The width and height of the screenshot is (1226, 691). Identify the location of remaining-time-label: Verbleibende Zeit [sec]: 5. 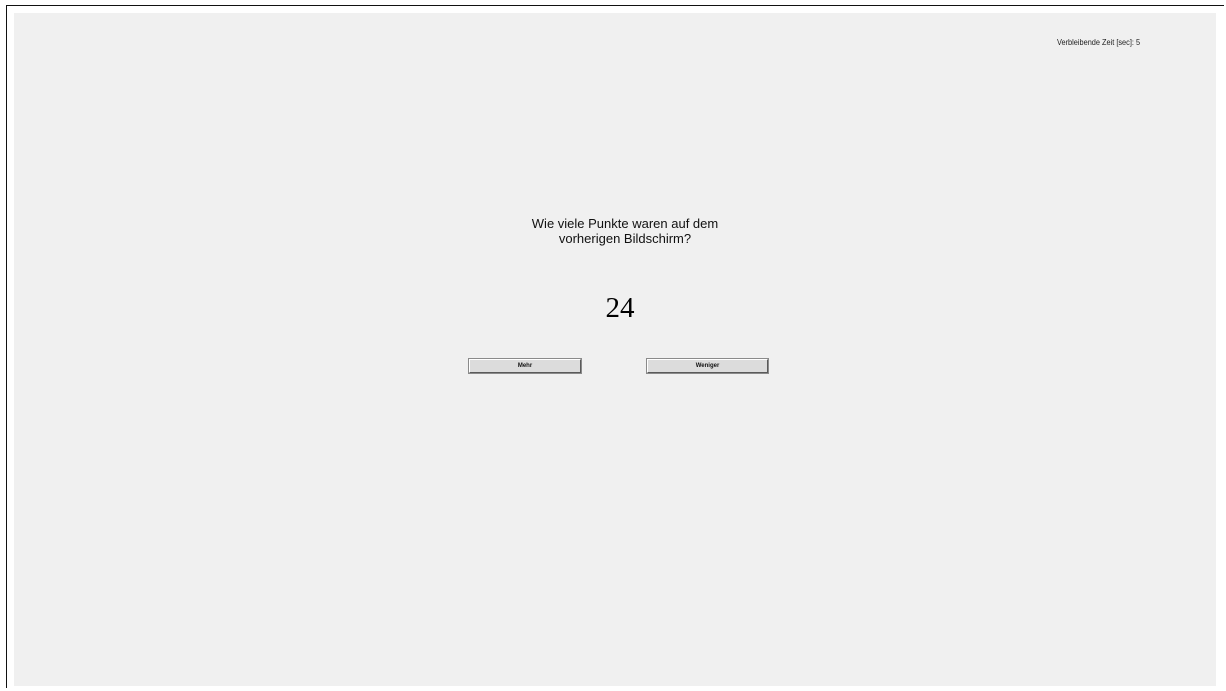
(1099, 42).